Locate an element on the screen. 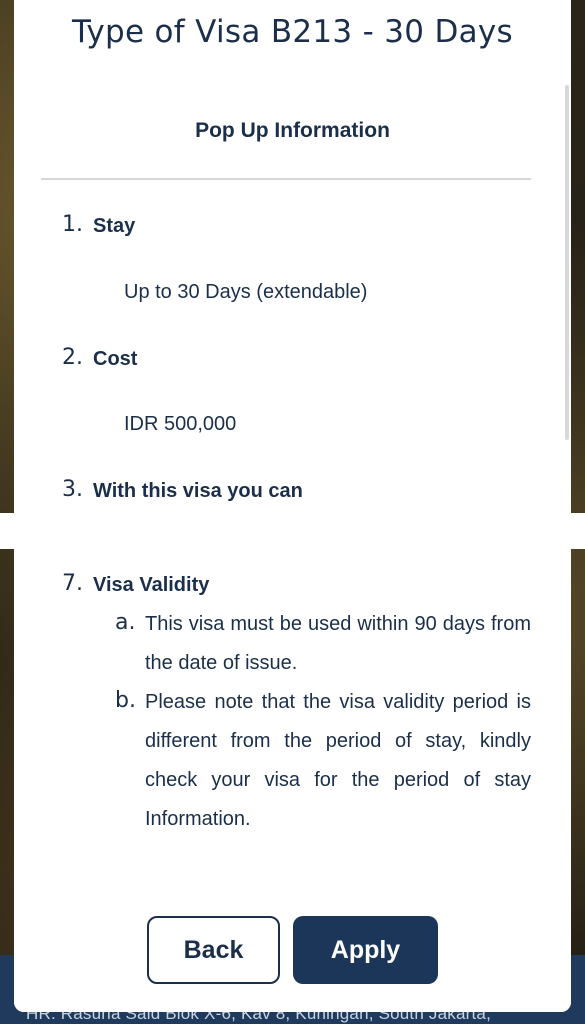 This screenshot has width=585, height=1024. item-heading-cost: Cost is located at coordinates (115, 359).